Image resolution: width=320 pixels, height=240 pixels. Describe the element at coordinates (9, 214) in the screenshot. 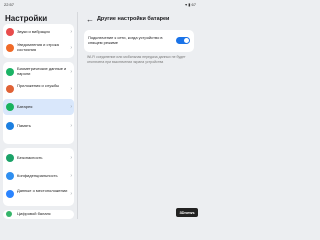

I see `hourglass-icon` at that location.